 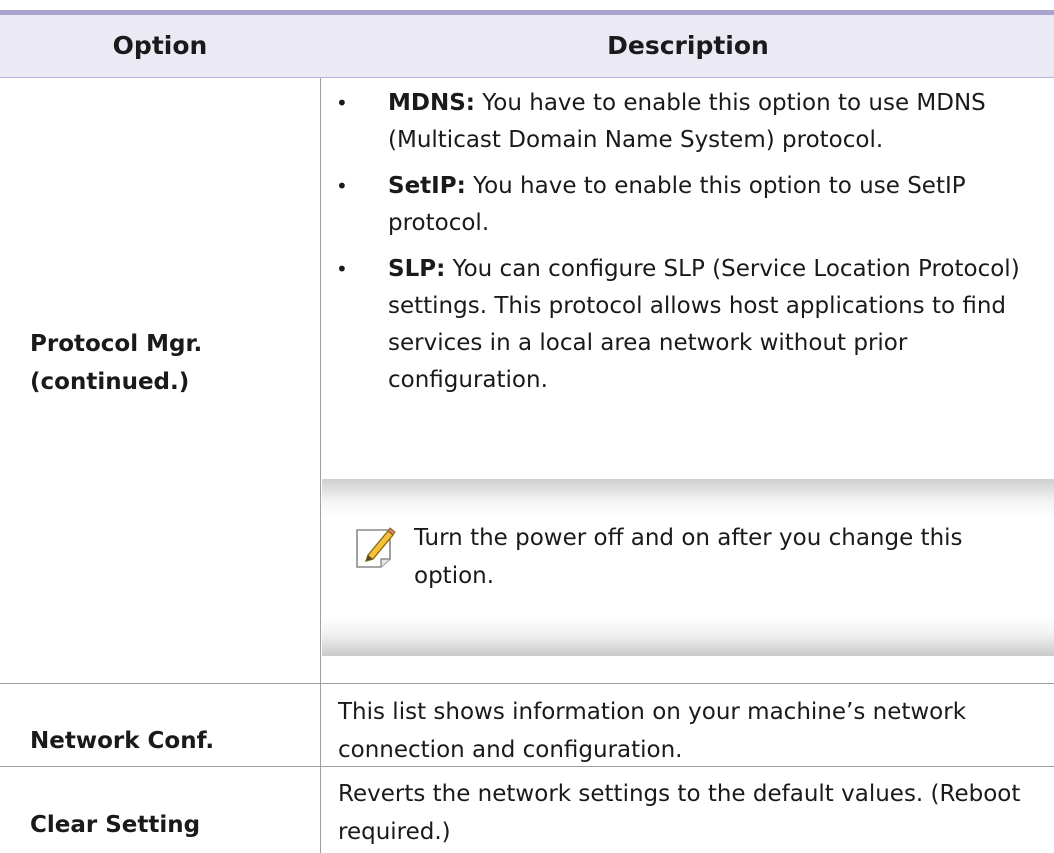 I want to click on note-pencil-icon, so click(x=376, y=547).